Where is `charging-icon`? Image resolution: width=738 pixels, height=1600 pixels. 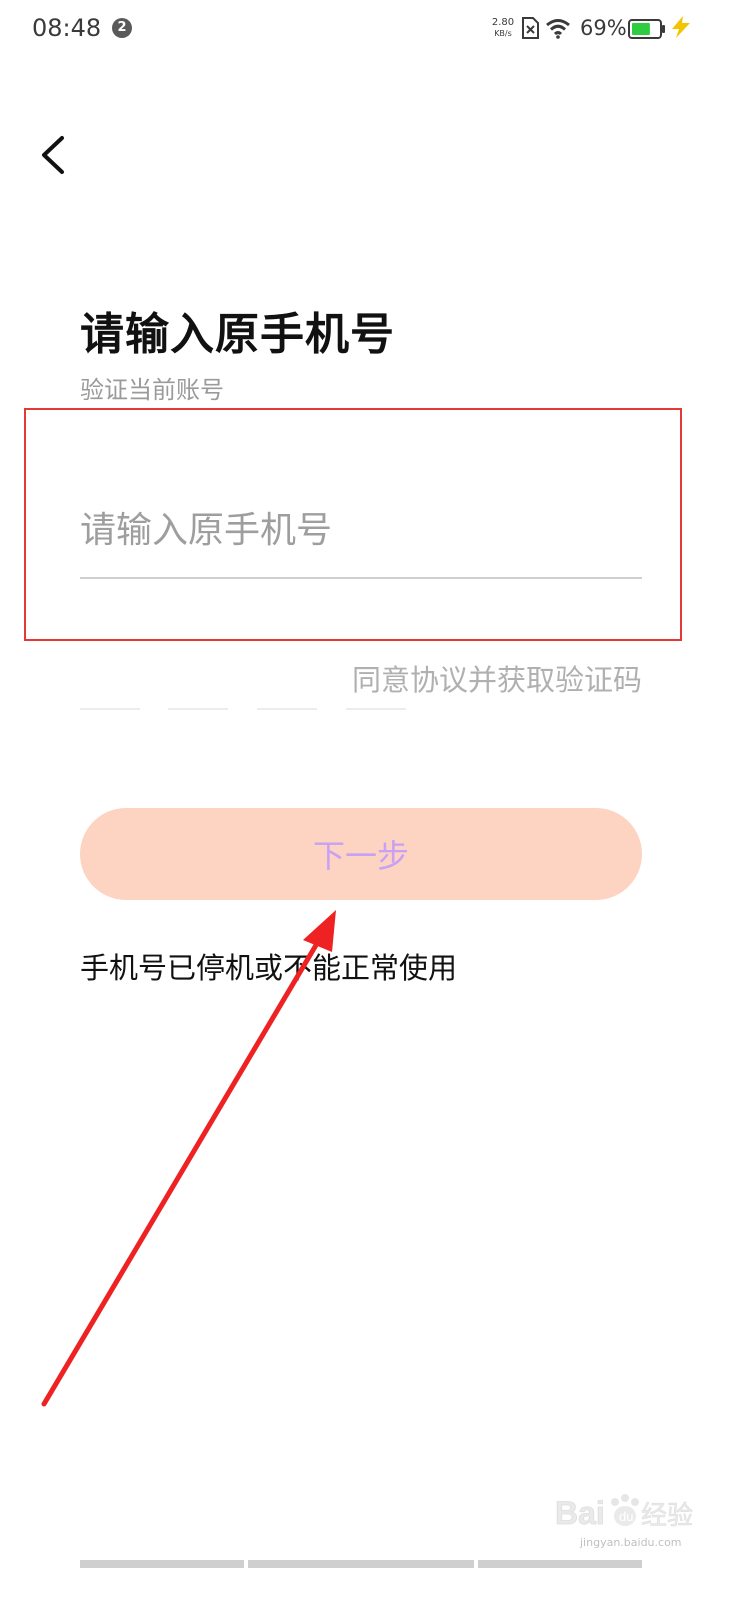
charging-icon is located at coordinates (681, 29).